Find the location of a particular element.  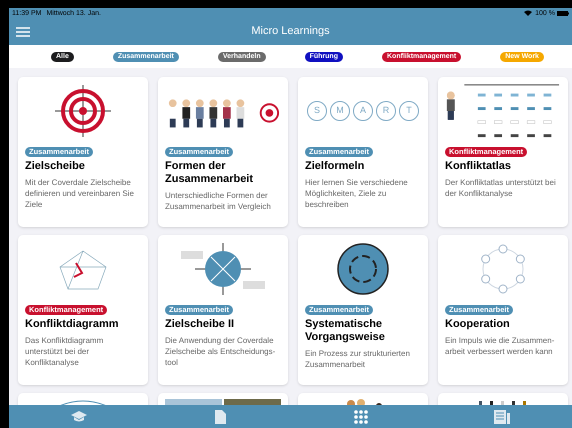

card-title: Zielscheibe is located at coordinates (55, 166).